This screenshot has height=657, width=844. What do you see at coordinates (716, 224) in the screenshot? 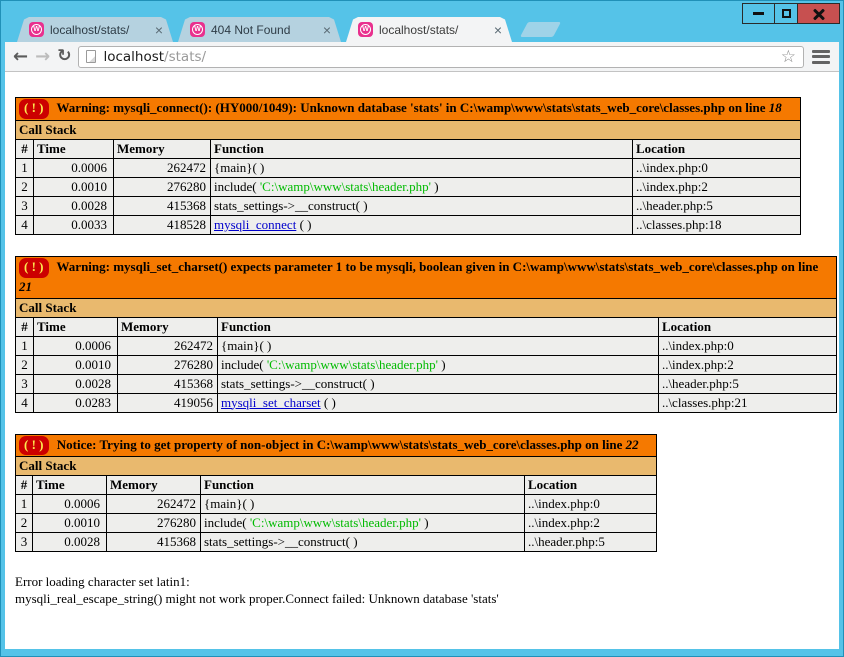
I see `frame-location: ..\classes.php:18` at bounding box center [716, 224].